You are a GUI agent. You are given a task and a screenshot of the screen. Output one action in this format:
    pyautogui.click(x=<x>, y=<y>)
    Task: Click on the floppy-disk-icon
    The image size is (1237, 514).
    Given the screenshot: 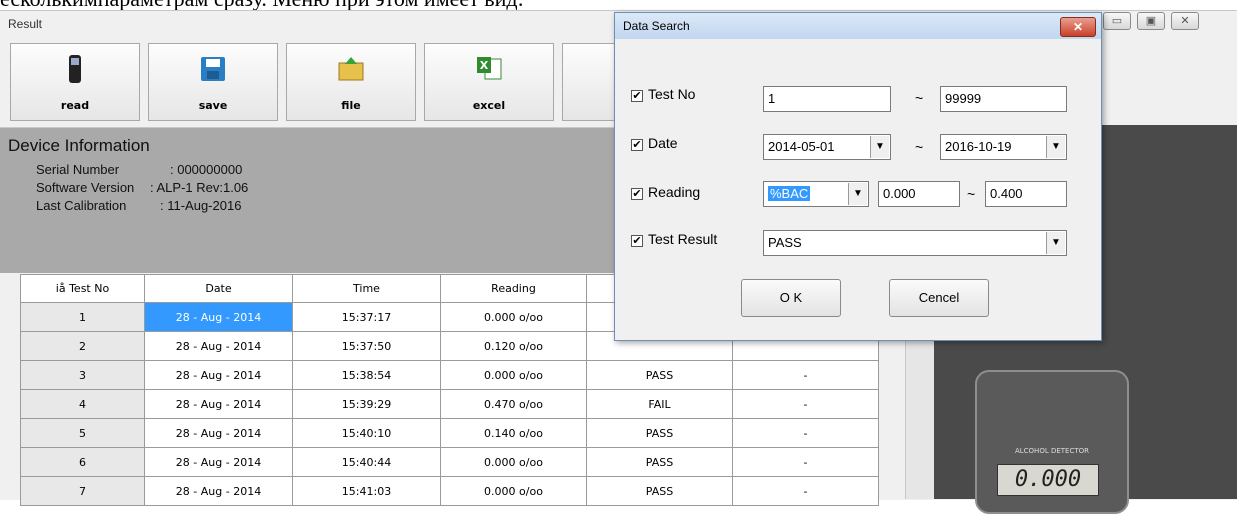 What is the action you would take?
    pyautogui.click(x=213, y=69)
    